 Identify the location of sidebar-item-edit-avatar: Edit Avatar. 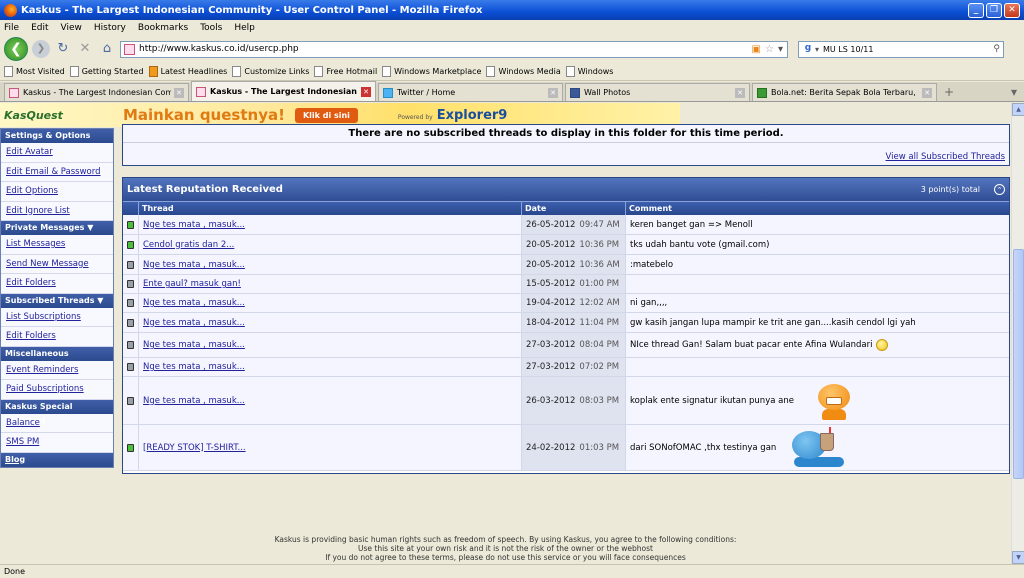
(57, 153).